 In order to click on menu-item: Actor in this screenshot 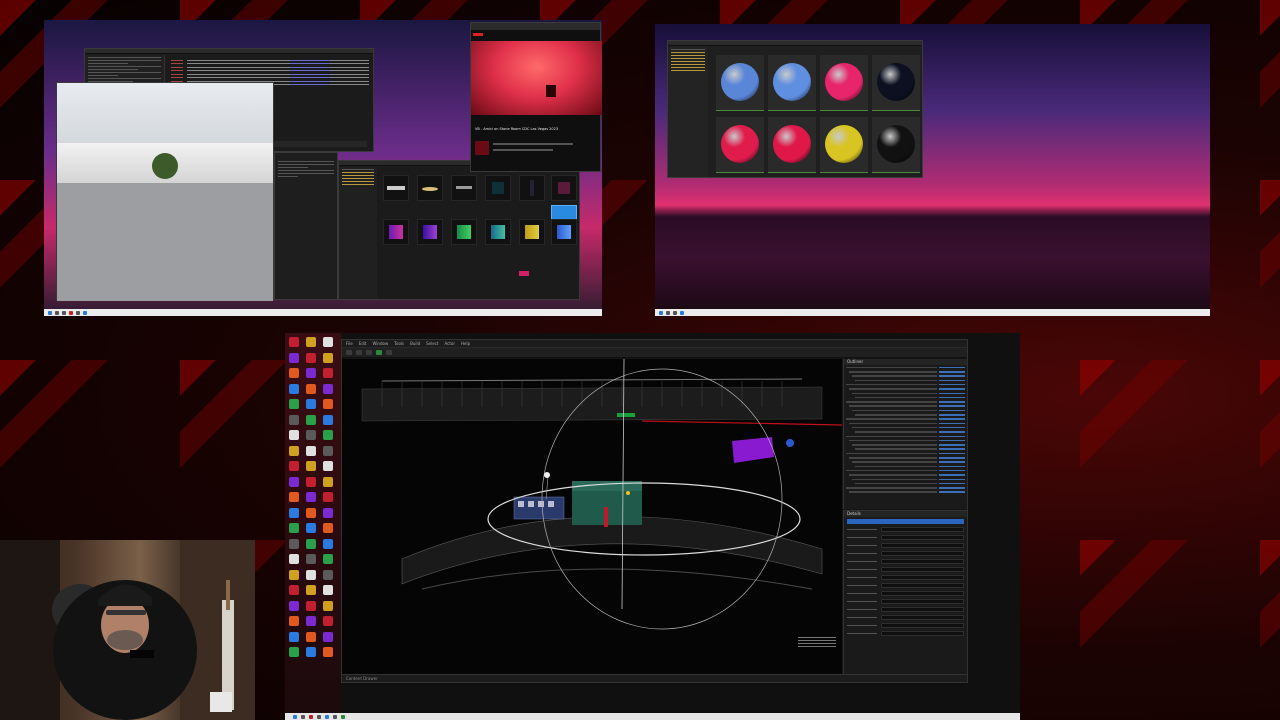, I will do `click(449, 343)`.